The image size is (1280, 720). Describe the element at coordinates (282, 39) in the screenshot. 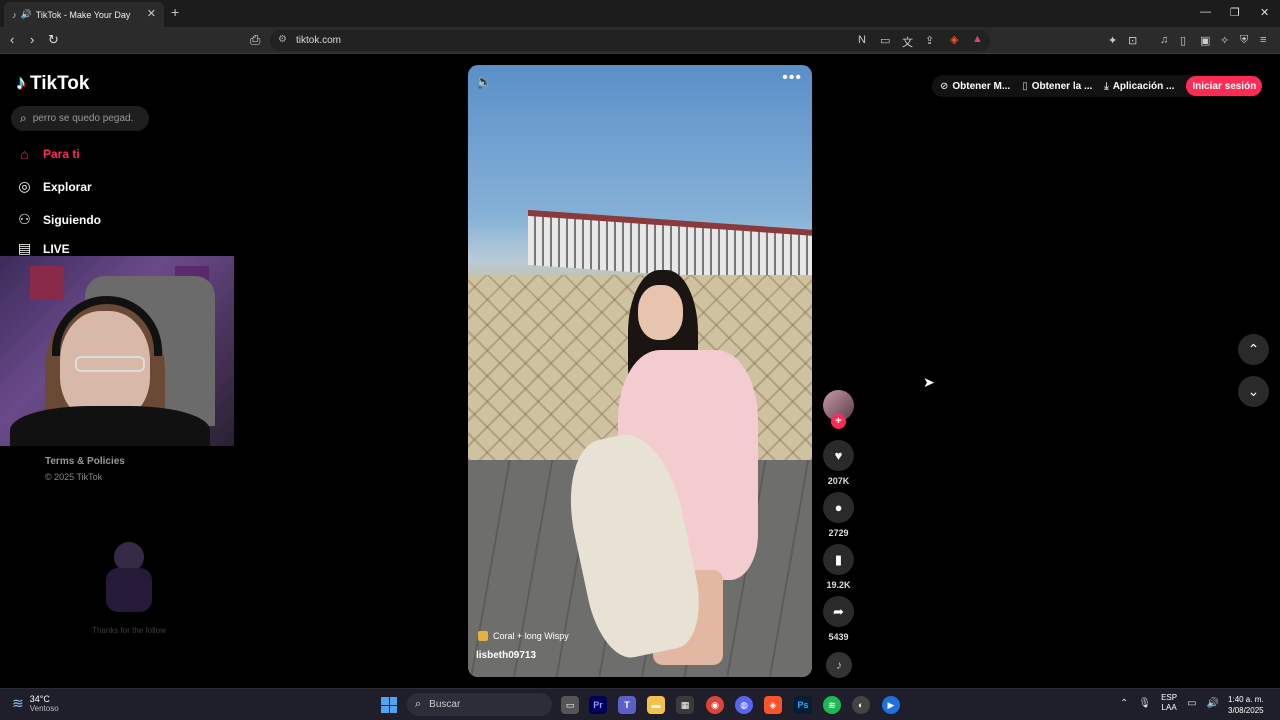

I see `site-info-icon: ⚙` at that location.